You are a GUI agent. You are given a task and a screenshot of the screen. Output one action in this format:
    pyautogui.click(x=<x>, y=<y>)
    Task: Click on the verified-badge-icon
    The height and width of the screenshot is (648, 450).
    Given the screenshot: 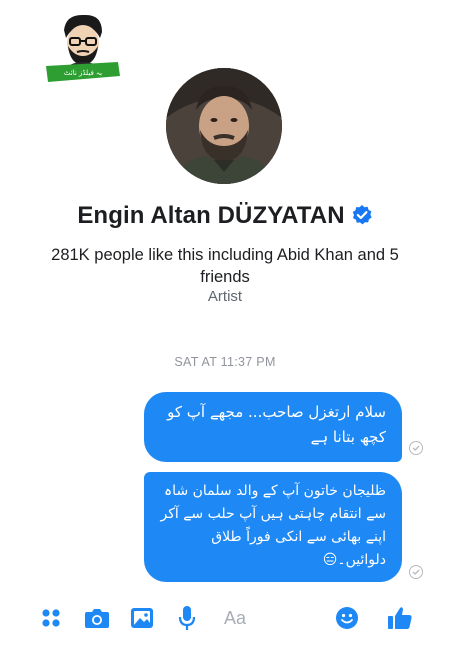 What is the action you would take?
    pyautogui.click(x=362, y=215)
    